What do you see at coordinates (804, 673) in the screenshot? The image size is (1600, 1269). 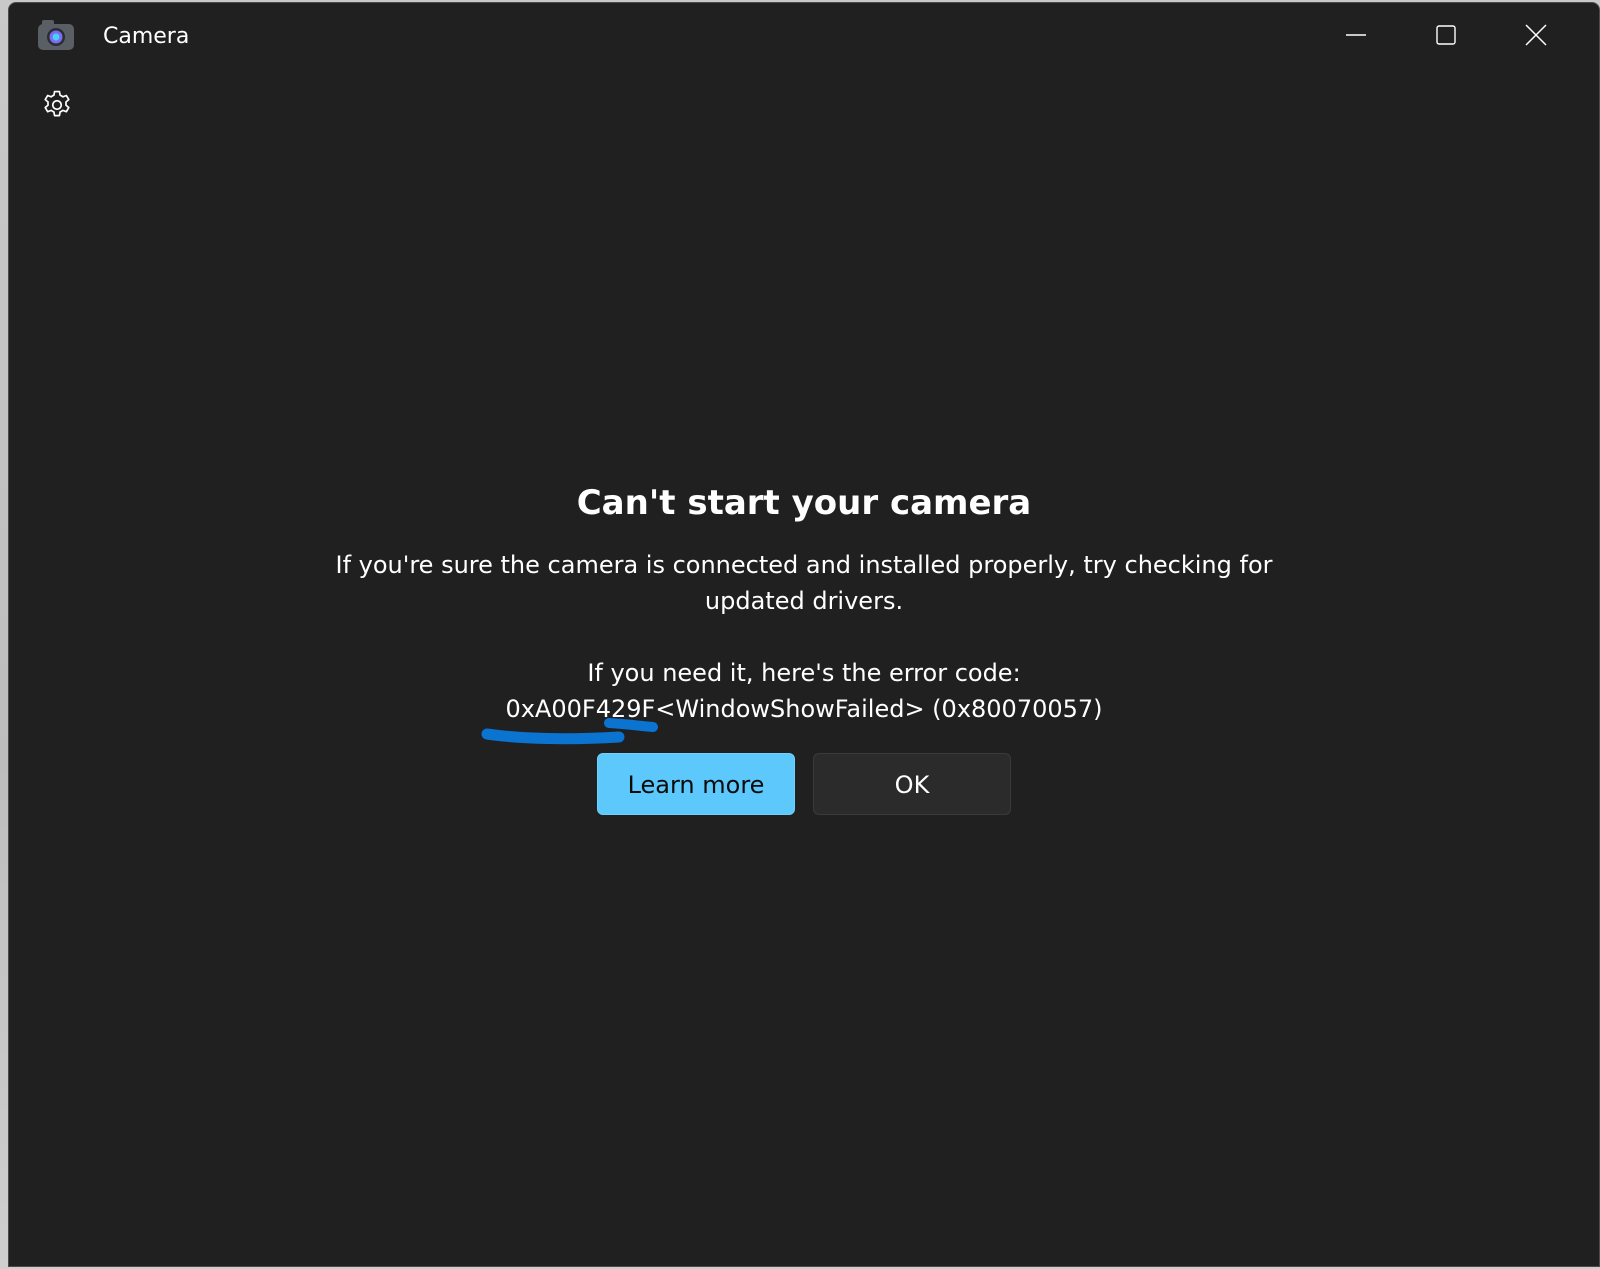 I see `error-code-label: If you need it, here's the error code:` at bounding box center [804, 673].